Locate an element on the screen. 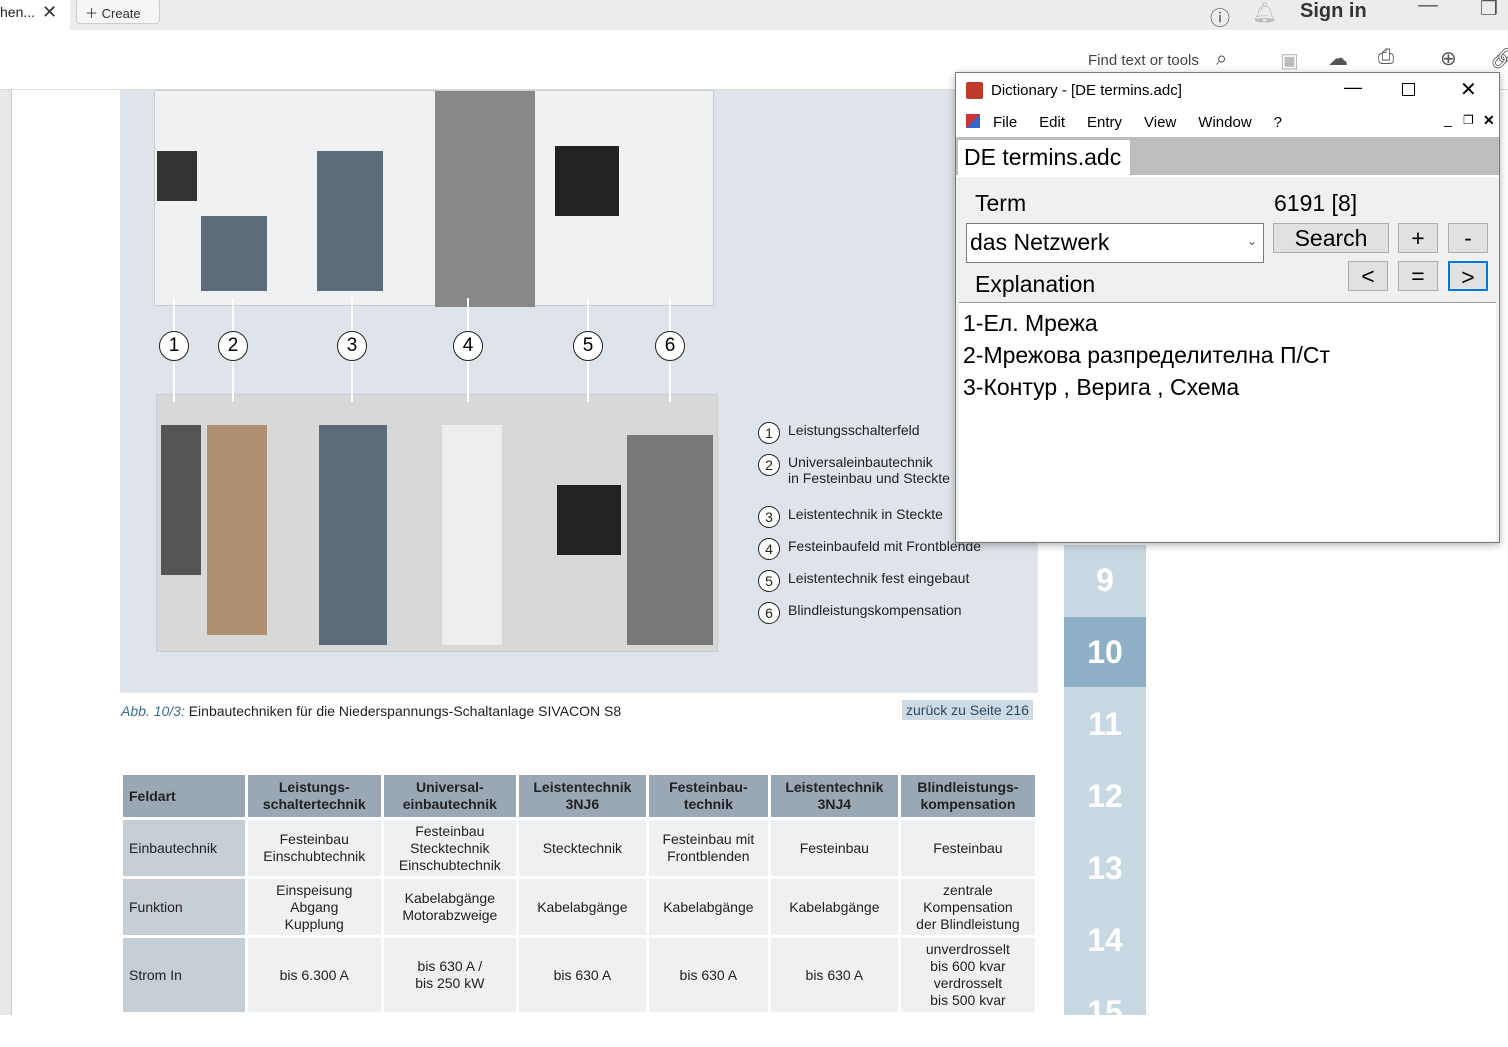  share-user-icon: ⊕ is located at coordinates (1448, 58).